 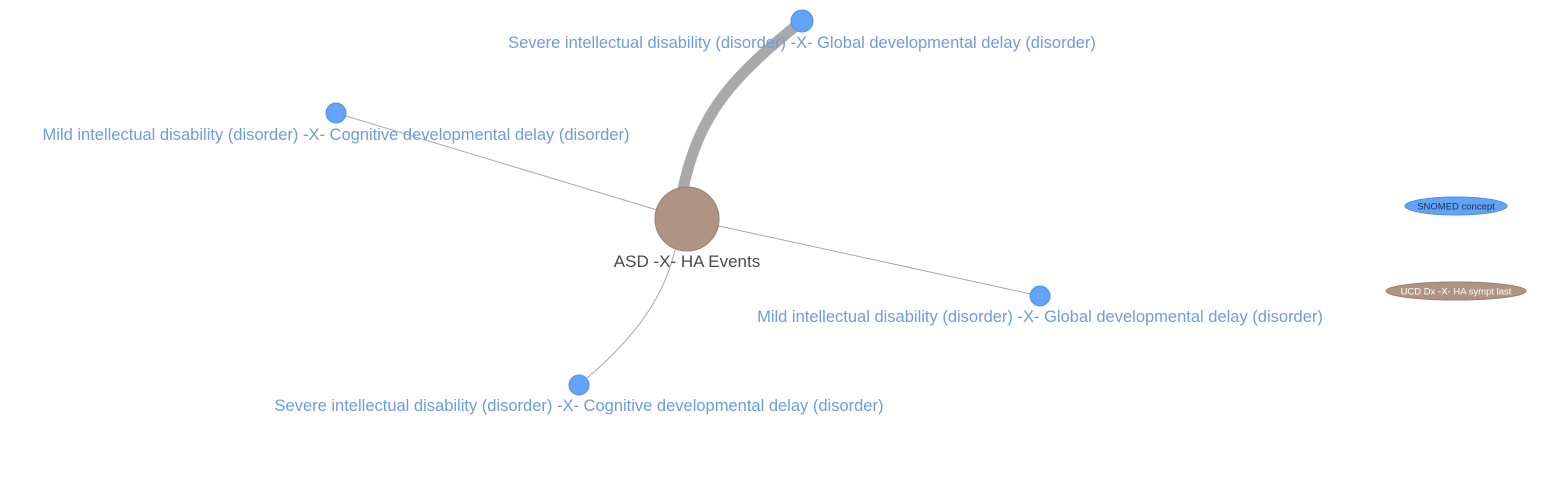 What do you see at coordinates (687, 261) in the screenshot?
I see `center-node-label: ASD -X- HA Events` at bounding box center [687, 261].